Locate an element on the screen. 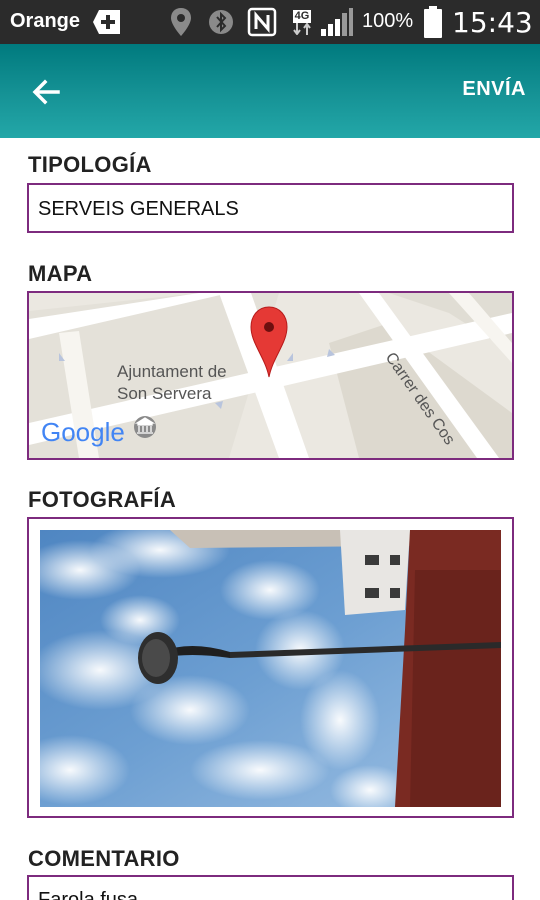 This screenshot has width=540, height=900. photo-label: FOTOGRAFÍA is located at coordinates (102, 499).